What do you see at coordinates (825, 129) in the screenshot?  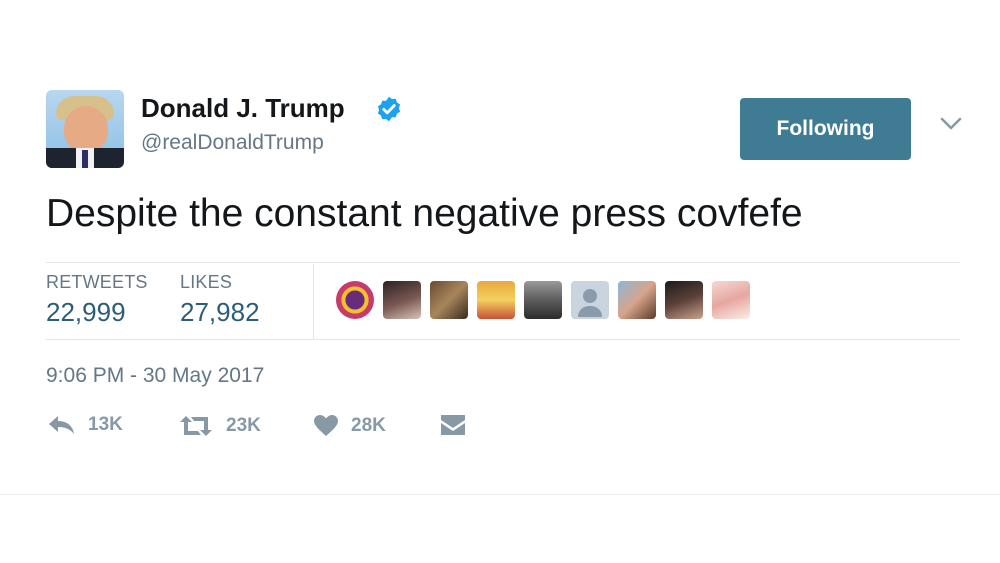 I see `following-button: Following` at bounding box center [825, 129].